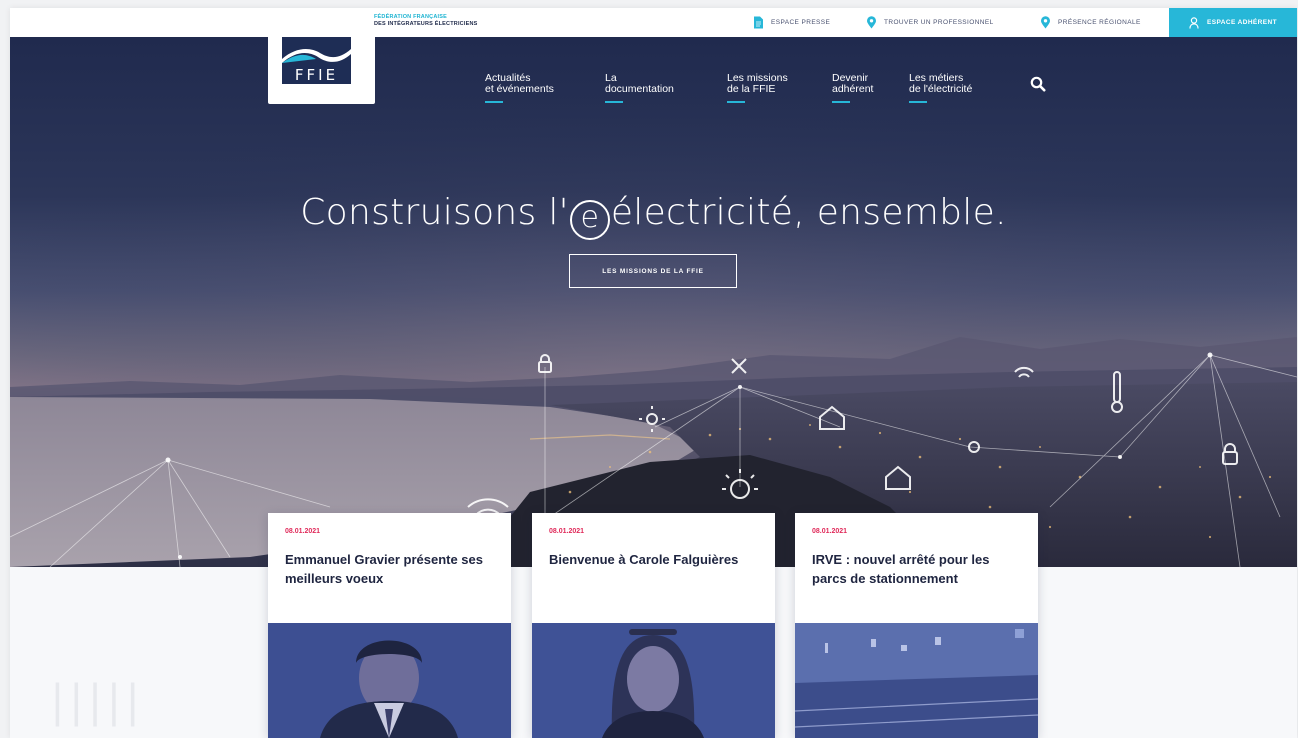 The width and height of the screenshot is (1298, 738). What do you see at coordinates (1099, 22) in the screenshot?
I see `regional-presence-label: PRÉSENCE RÉGIONALE` at bounding box center [1099, 22].